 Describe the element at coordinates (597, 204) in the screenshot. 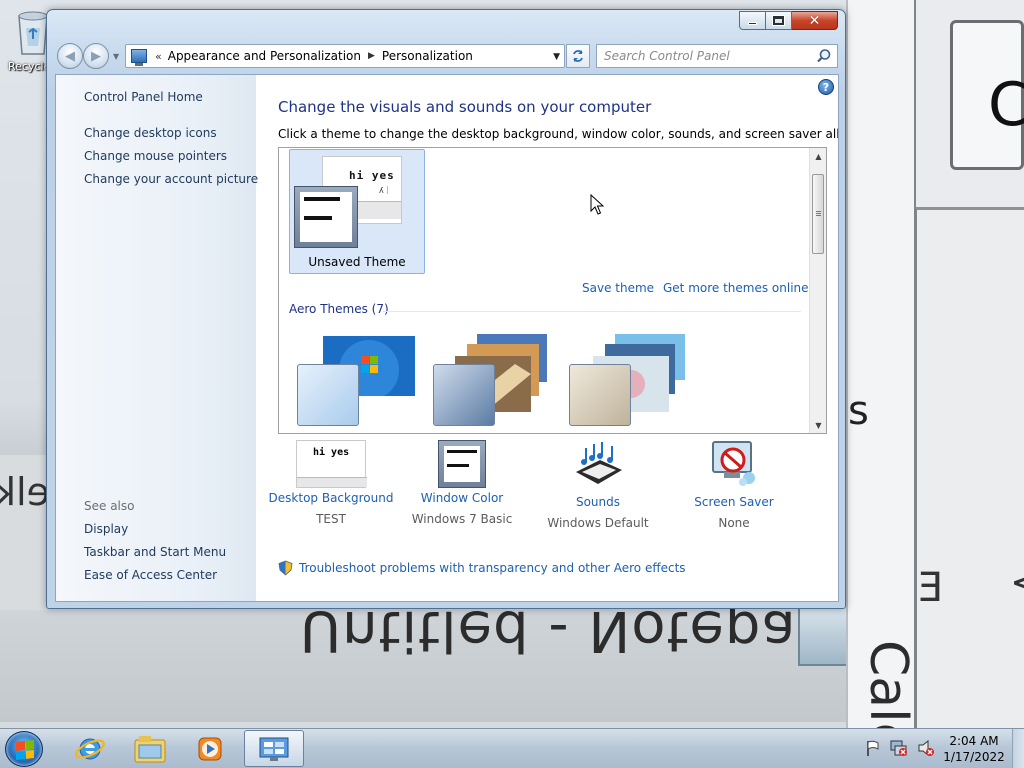

I see `mouse-cursor-icon` at that location.